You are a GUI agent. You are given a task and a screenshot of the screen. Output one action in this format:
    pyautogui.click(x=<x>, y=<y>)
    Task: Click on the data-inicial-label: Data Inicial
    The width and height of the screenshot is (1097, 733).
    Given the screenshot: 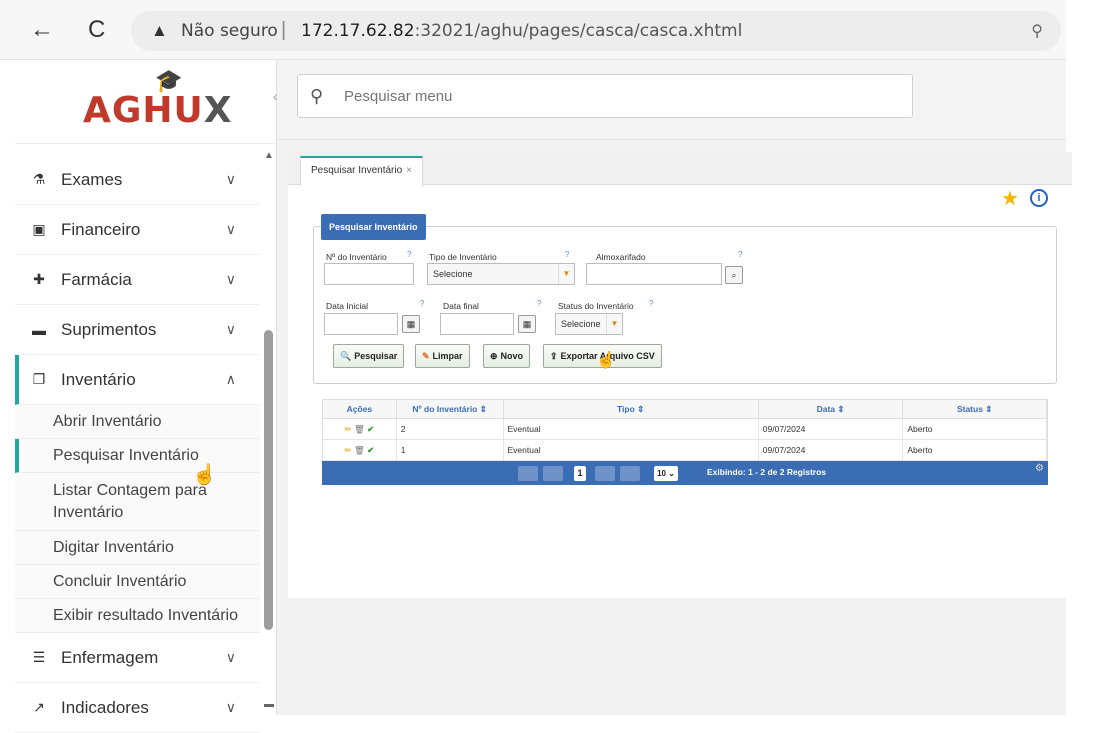 What is the action you would take?
    pyautogui.click(x=347, y=306)
    